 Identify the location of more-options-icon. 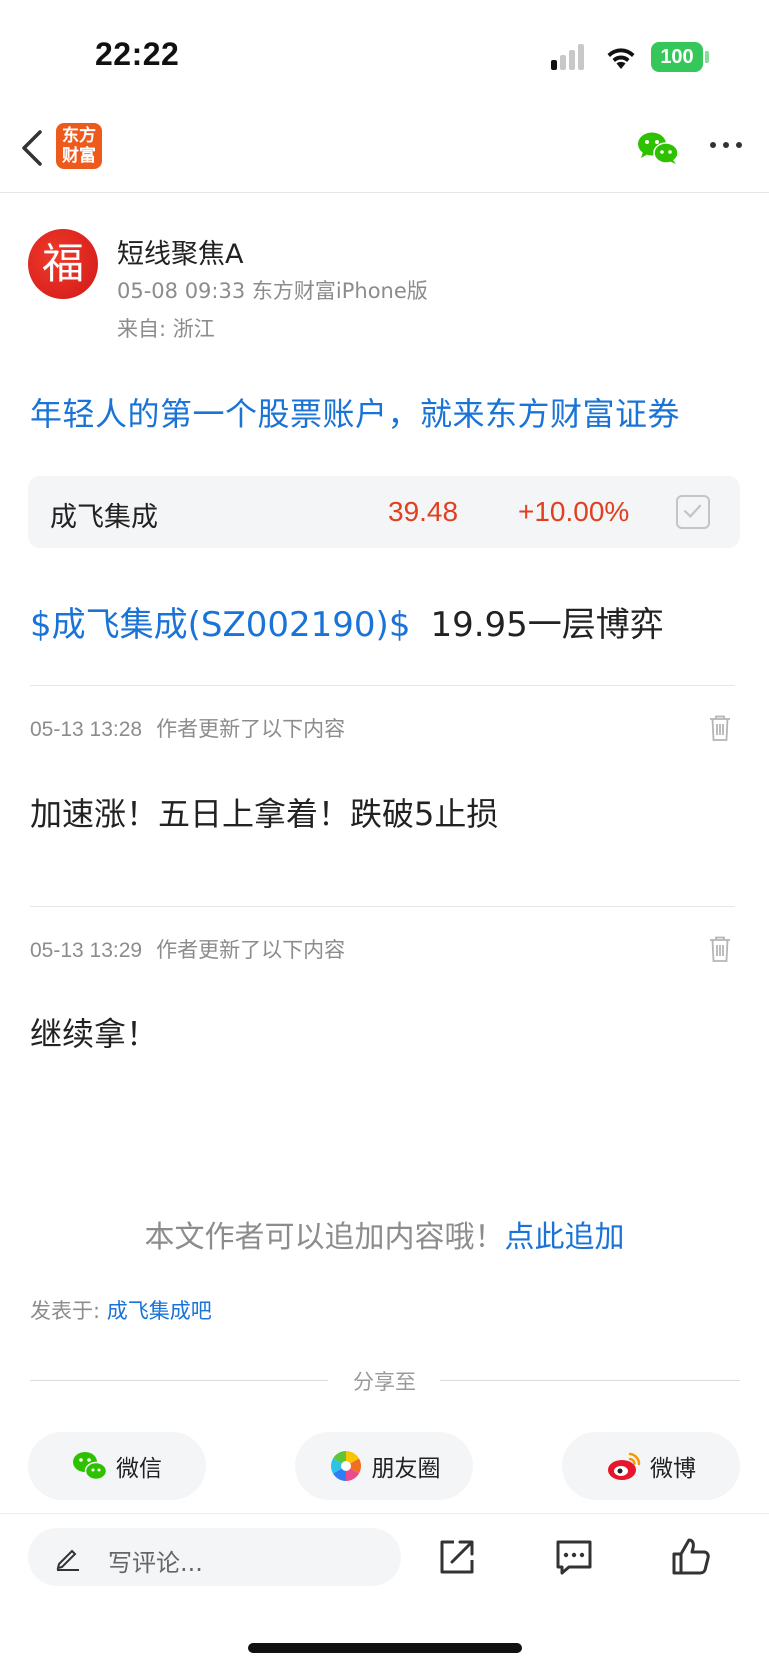
(727, 147).